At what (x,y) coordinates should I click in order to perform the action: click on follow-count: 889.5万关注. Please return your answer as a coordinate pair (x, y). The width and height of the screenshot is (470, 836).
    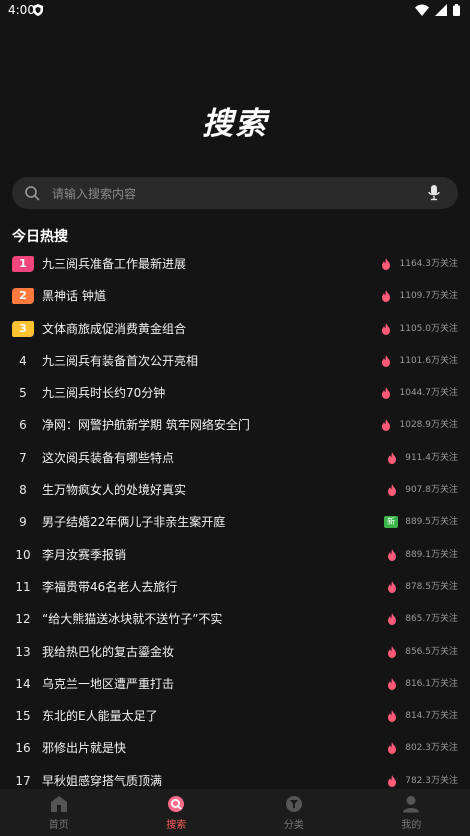
    Looking at the image, I should click on (431, 522).